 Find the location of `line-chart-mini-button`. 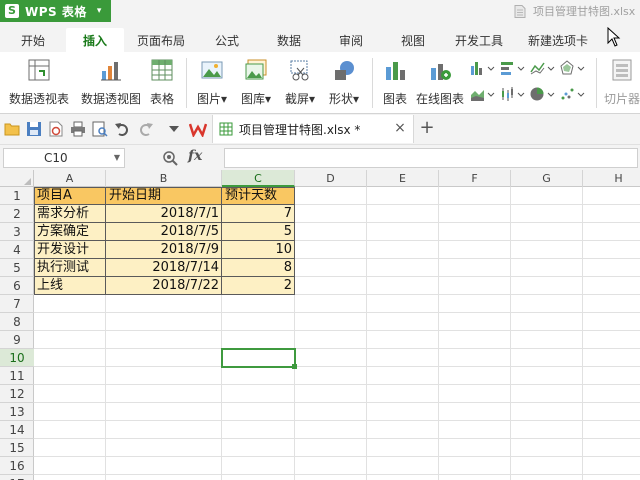

line-chart-mini-button is located at coordinates (543, 68).